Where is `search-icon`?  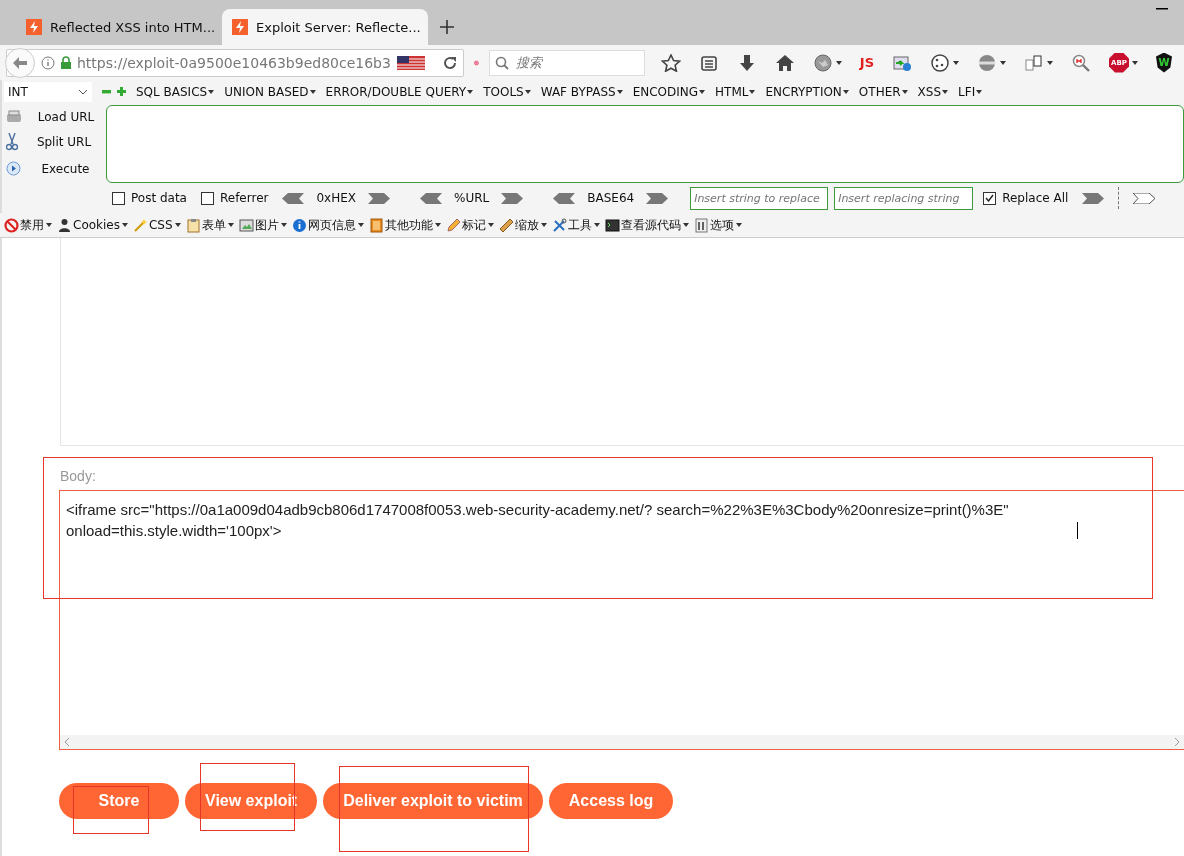
search-icon is located at coordinates (501, 62).